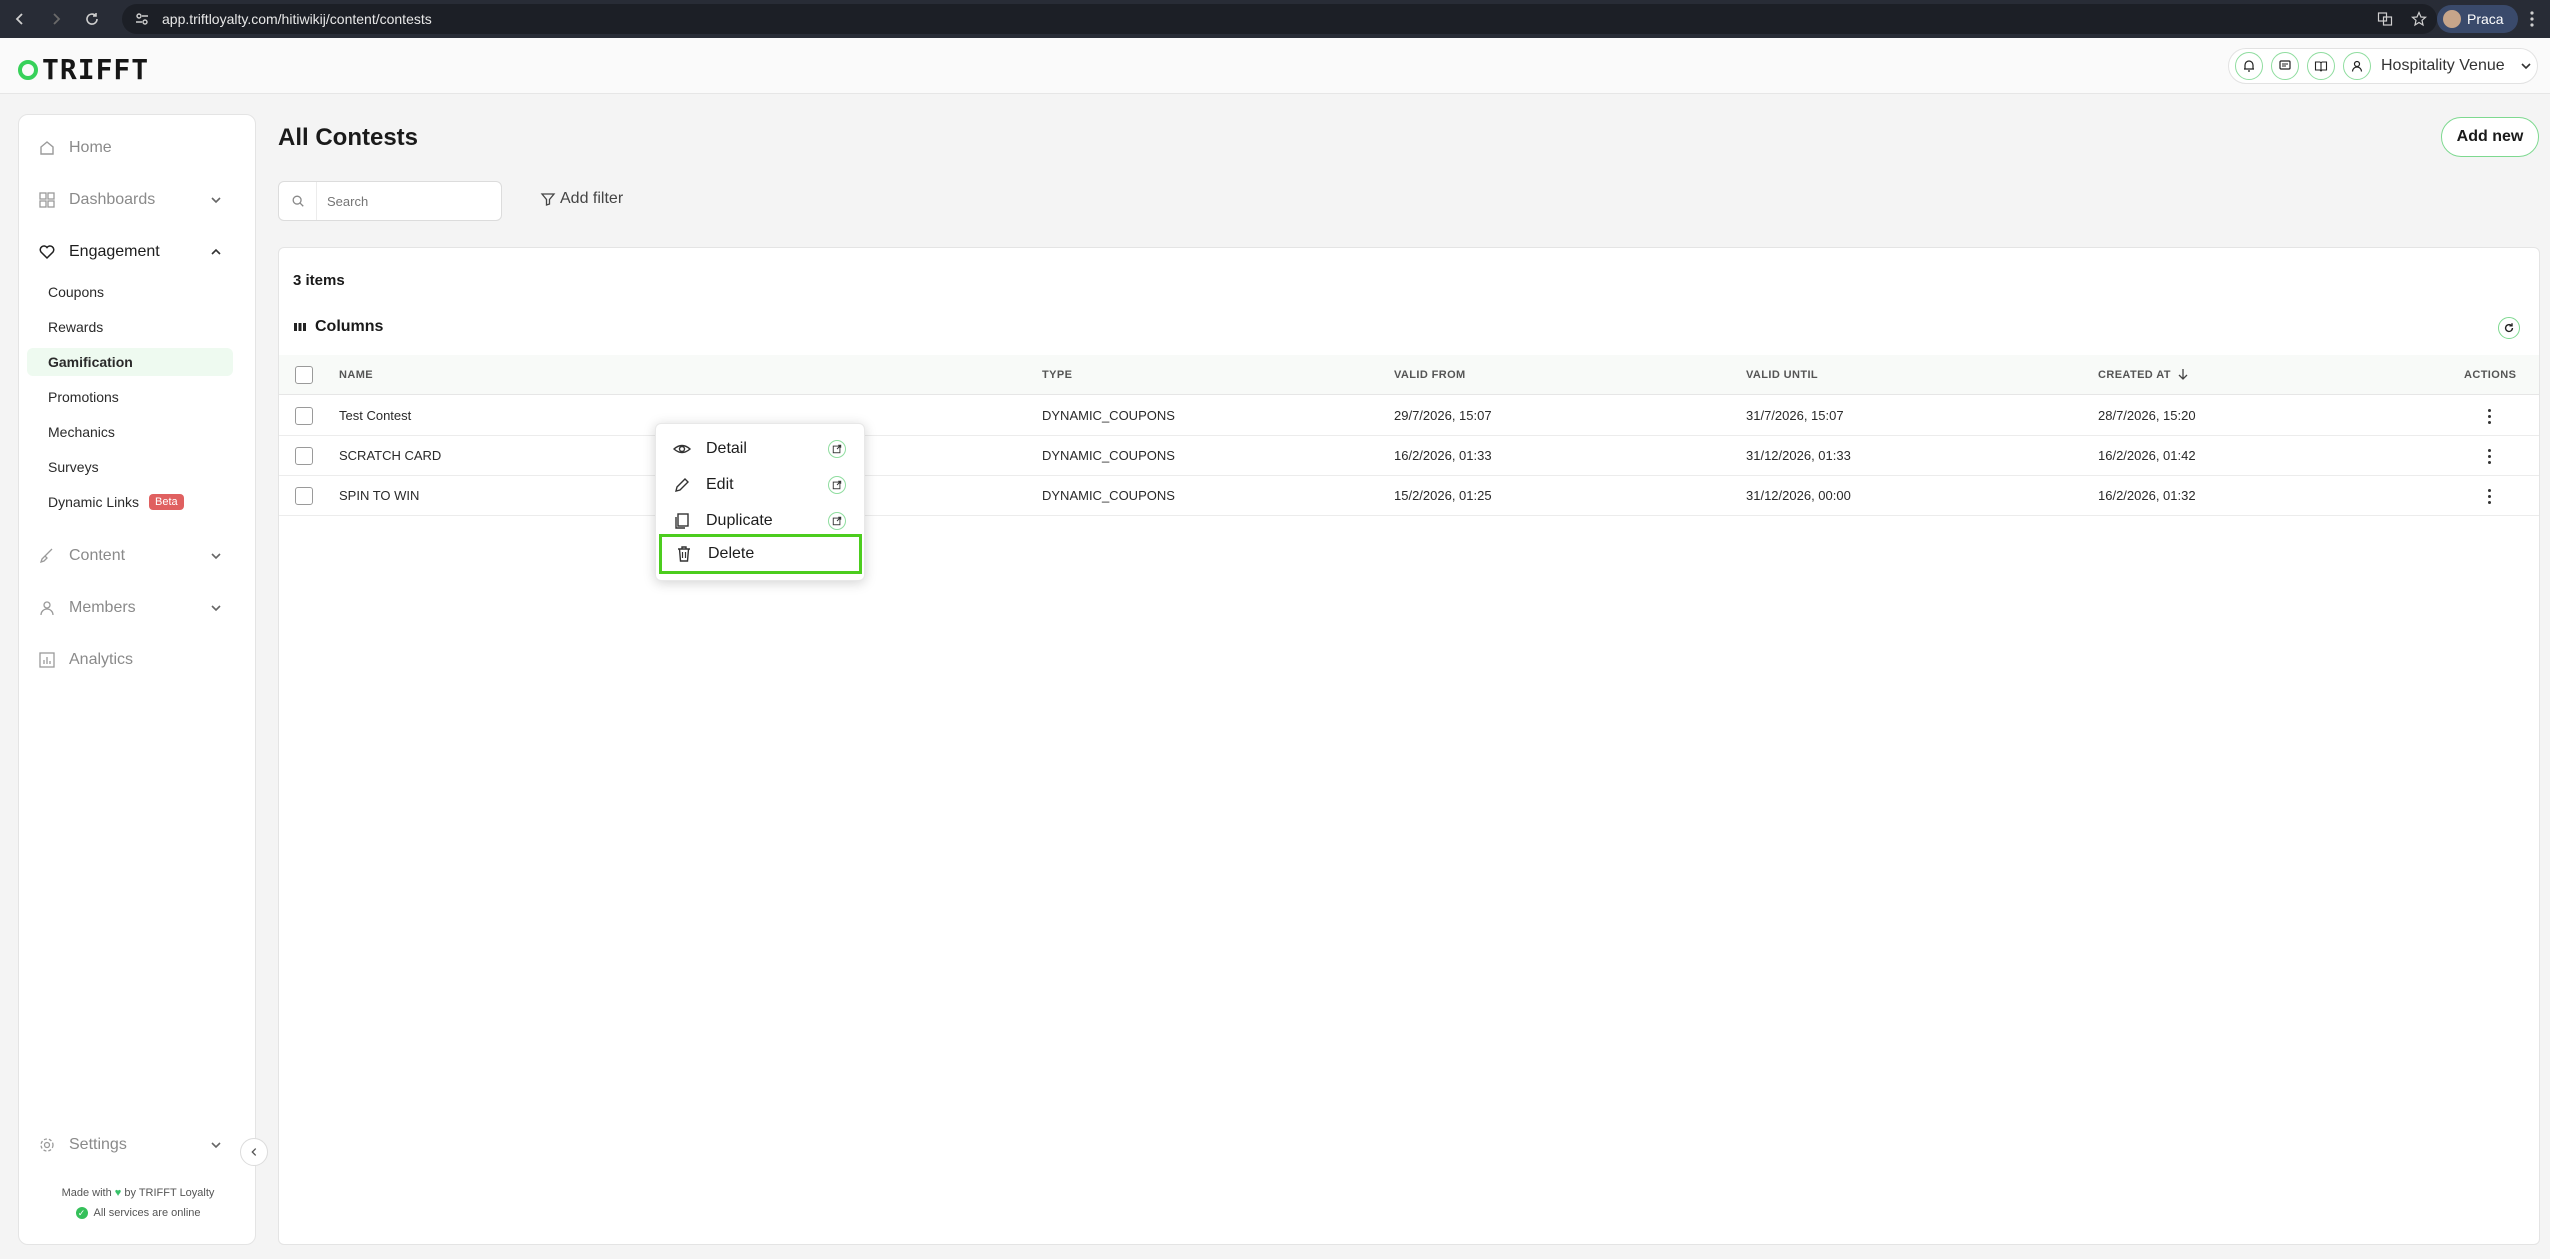 This screenshot has width=2550, height=1259. Describe the element at coordinates (47, 608) in the screenshot. I see `user-icon` at that location.